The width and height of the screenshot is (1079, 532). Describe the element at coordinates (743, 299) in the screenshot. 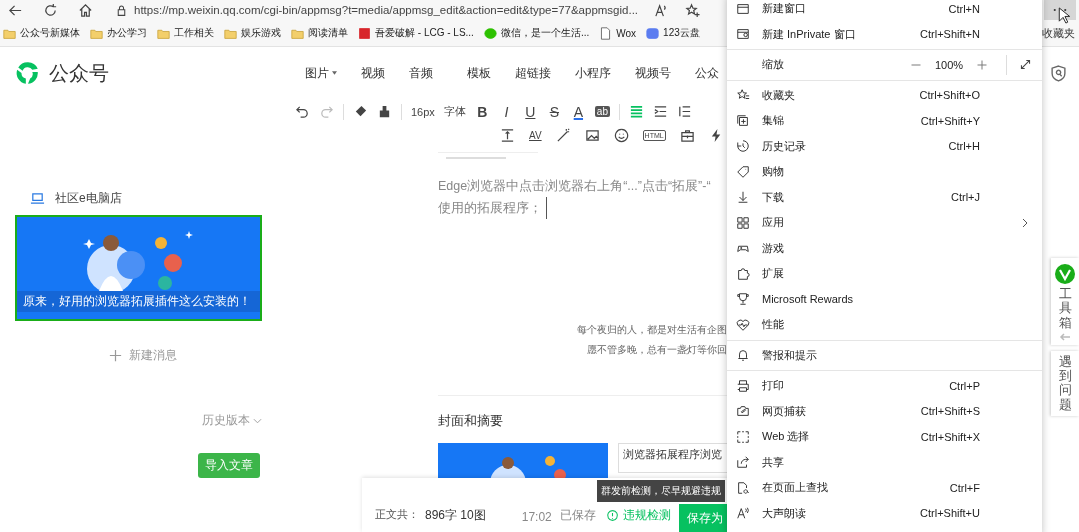

I see `trophy-icon` at that location.